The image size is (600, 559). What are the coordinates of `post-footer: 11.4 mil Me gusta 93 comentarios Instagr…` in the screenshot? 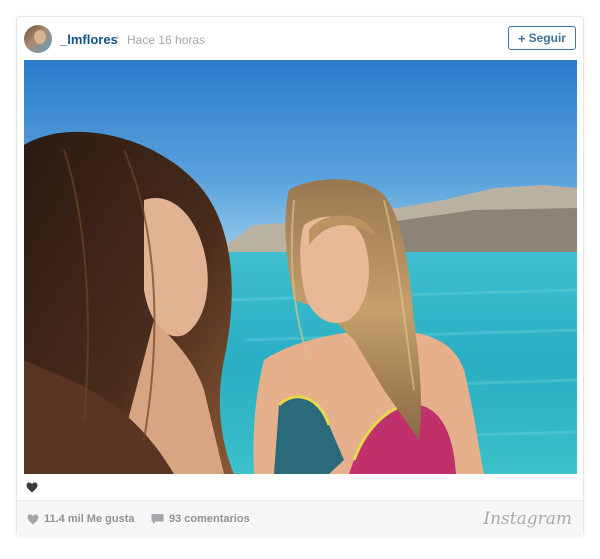 It's located at (300, 518).